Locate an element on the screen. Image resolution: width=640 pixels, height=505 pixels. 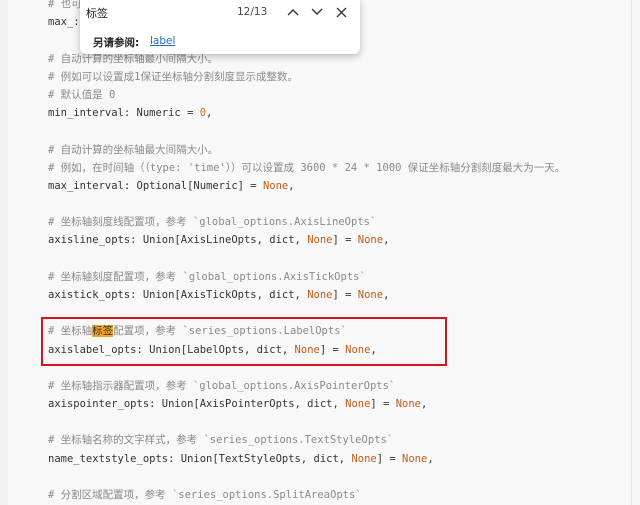
code-comment-max-1: # 自动计算的坐标轴最大间隔大小。 is located at coordinates (133, 150).